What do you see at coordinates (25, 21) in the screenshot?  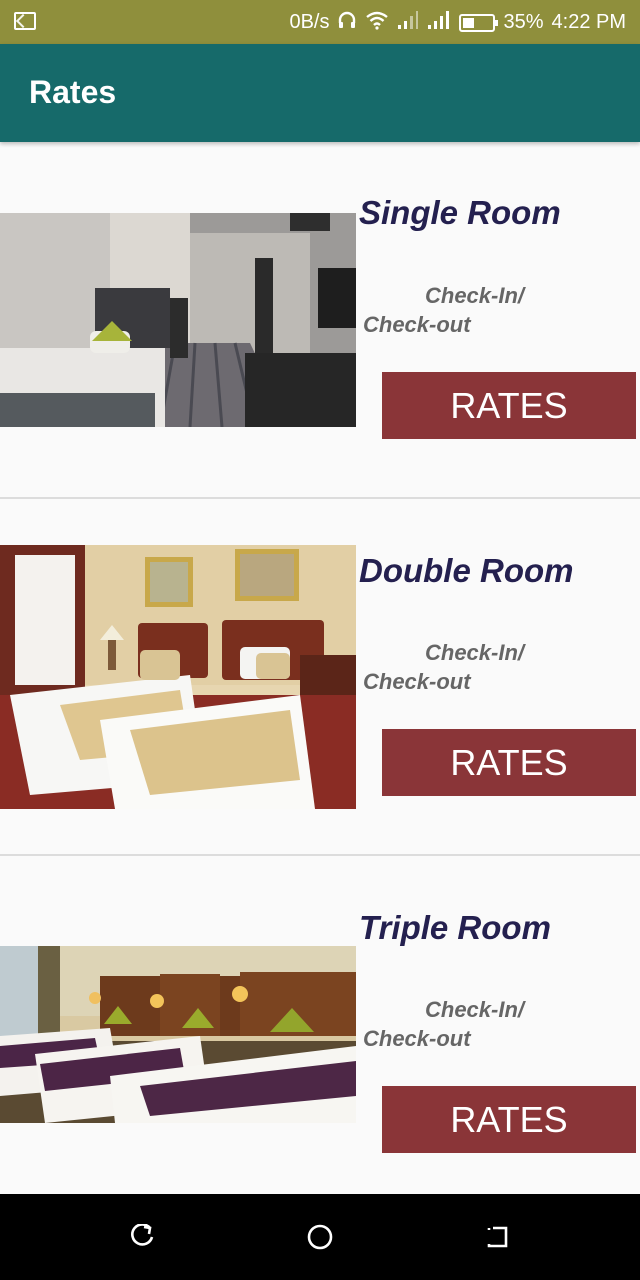 I see `cast-icon` at bounding box center [25, 21].